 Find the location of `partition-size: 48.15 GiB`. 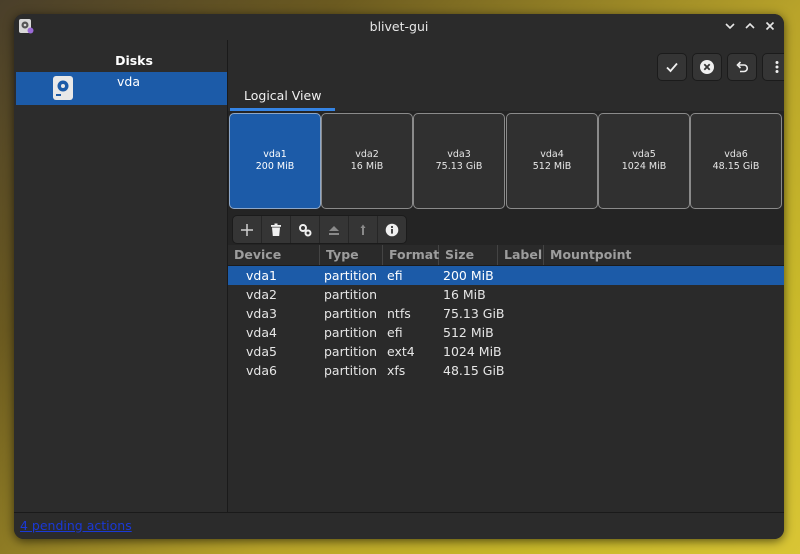

partition-size: 48.15 GiB is located at coordinates (736, 166).